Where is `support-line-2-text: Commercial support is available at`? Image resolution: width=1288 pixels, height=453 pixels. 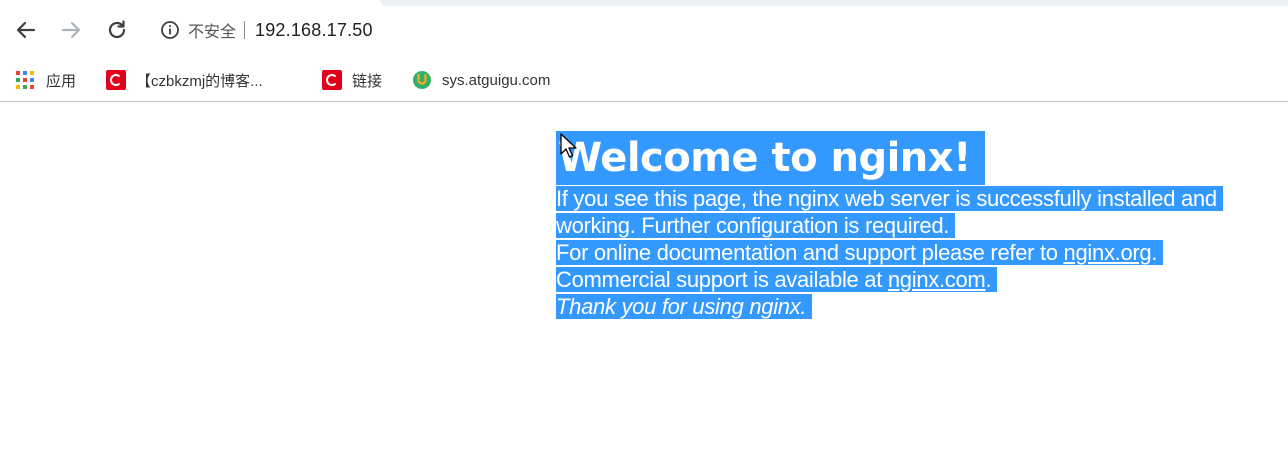 support-line-2-text: Commercial support is available at is located at coordinates (722, 279).